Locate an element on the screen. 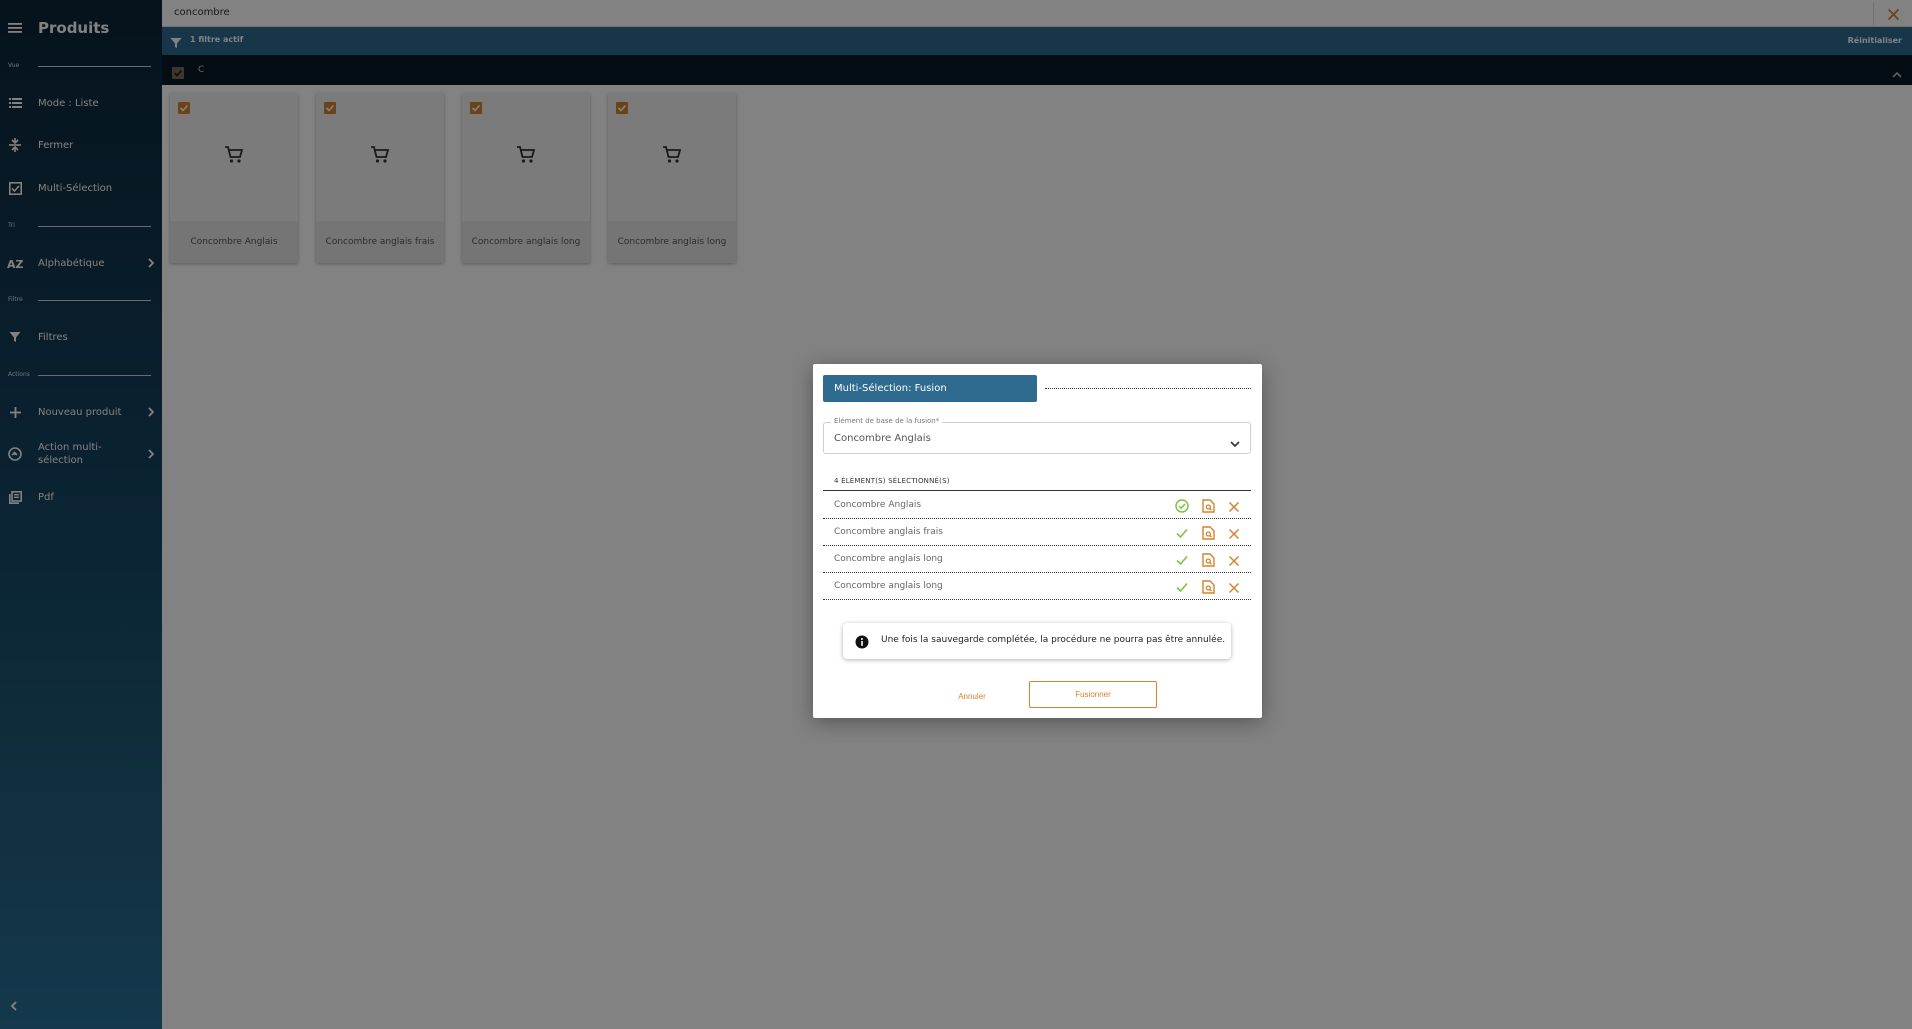 The width and height of the screenshot is (1912, 1029). check-circle-icon is located at coordinates (1182, 507).